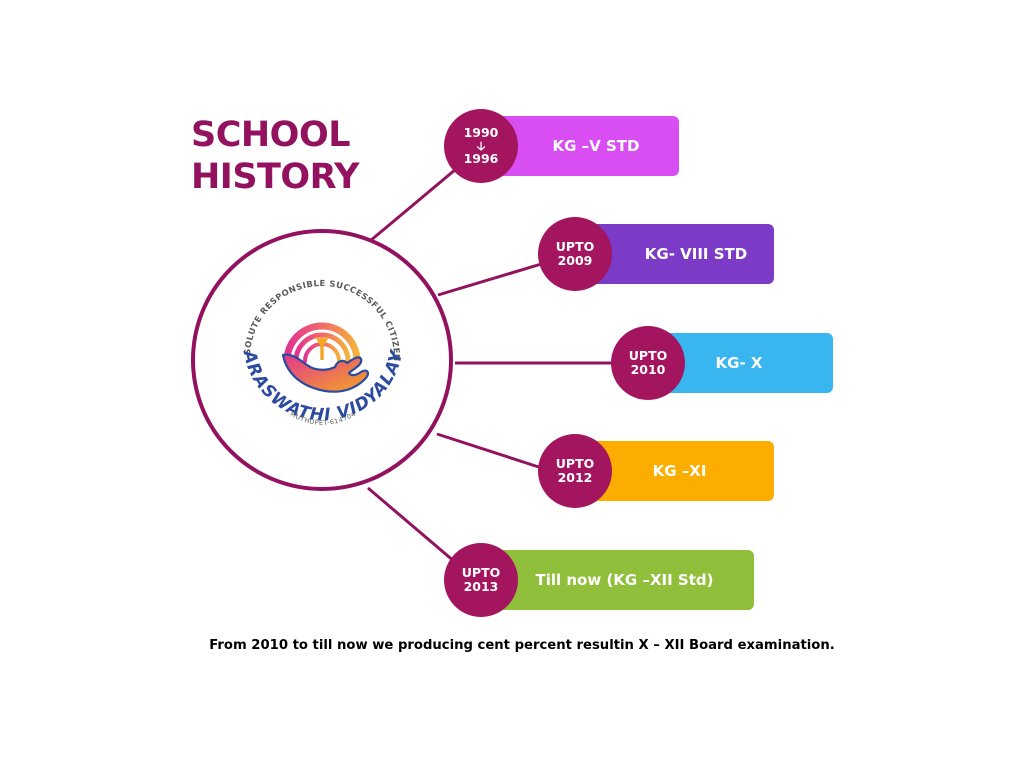  I want to click on milestone-label-2: KG- VIII STD, so click(696, 254).